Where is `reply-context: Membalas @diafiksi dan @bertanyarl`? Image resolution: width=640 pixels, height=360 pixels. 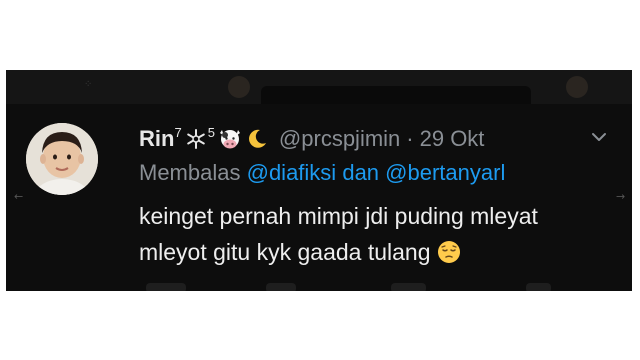 reply-context: Membalas @diafiksi dan @bertanyarl is located at coordinates (322, 173).